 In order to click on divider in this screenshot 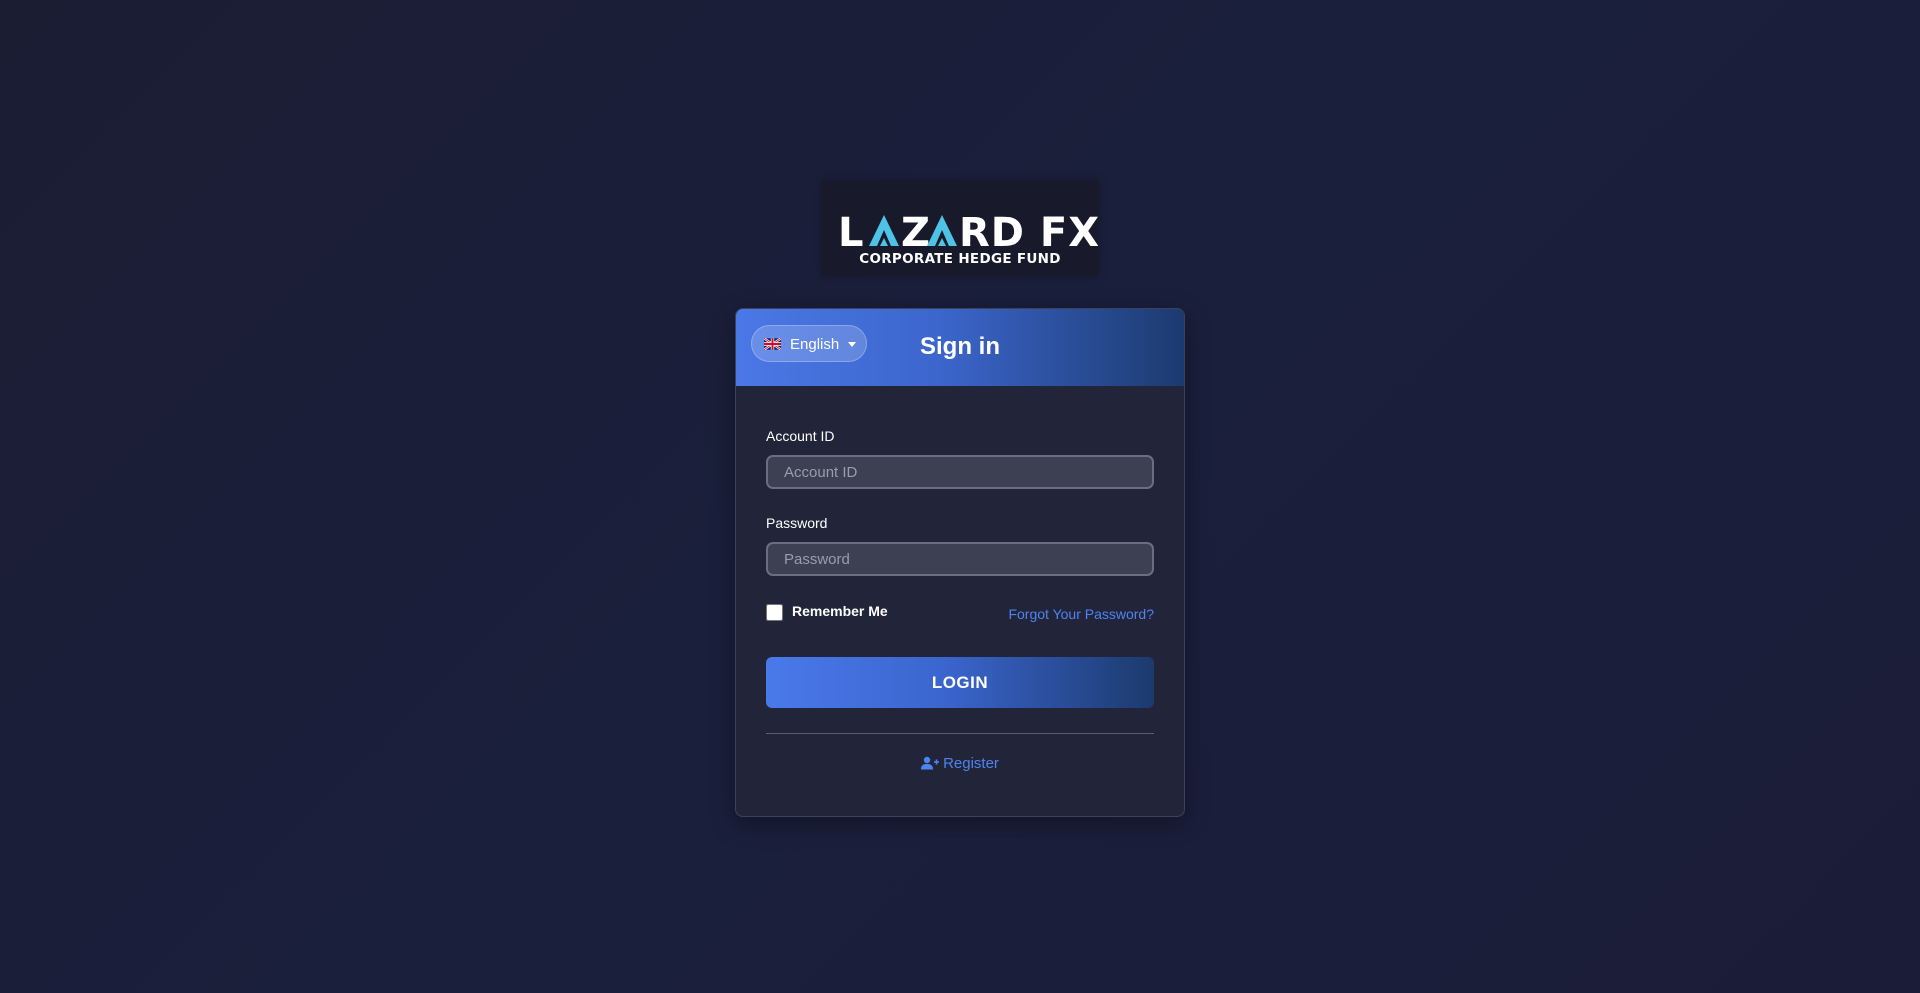, I will do `click(960, 733)`.